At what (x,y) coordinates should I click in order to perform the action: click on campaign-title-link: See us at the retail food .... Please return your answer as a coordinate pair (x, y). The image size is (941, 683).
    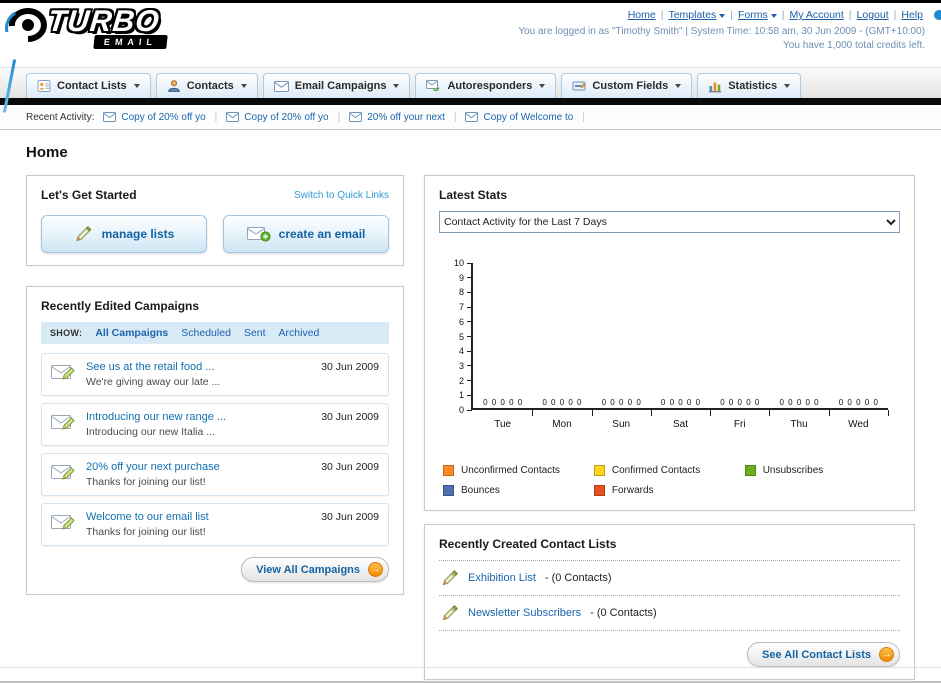
    Looking at the image, I should click on (199, 367).